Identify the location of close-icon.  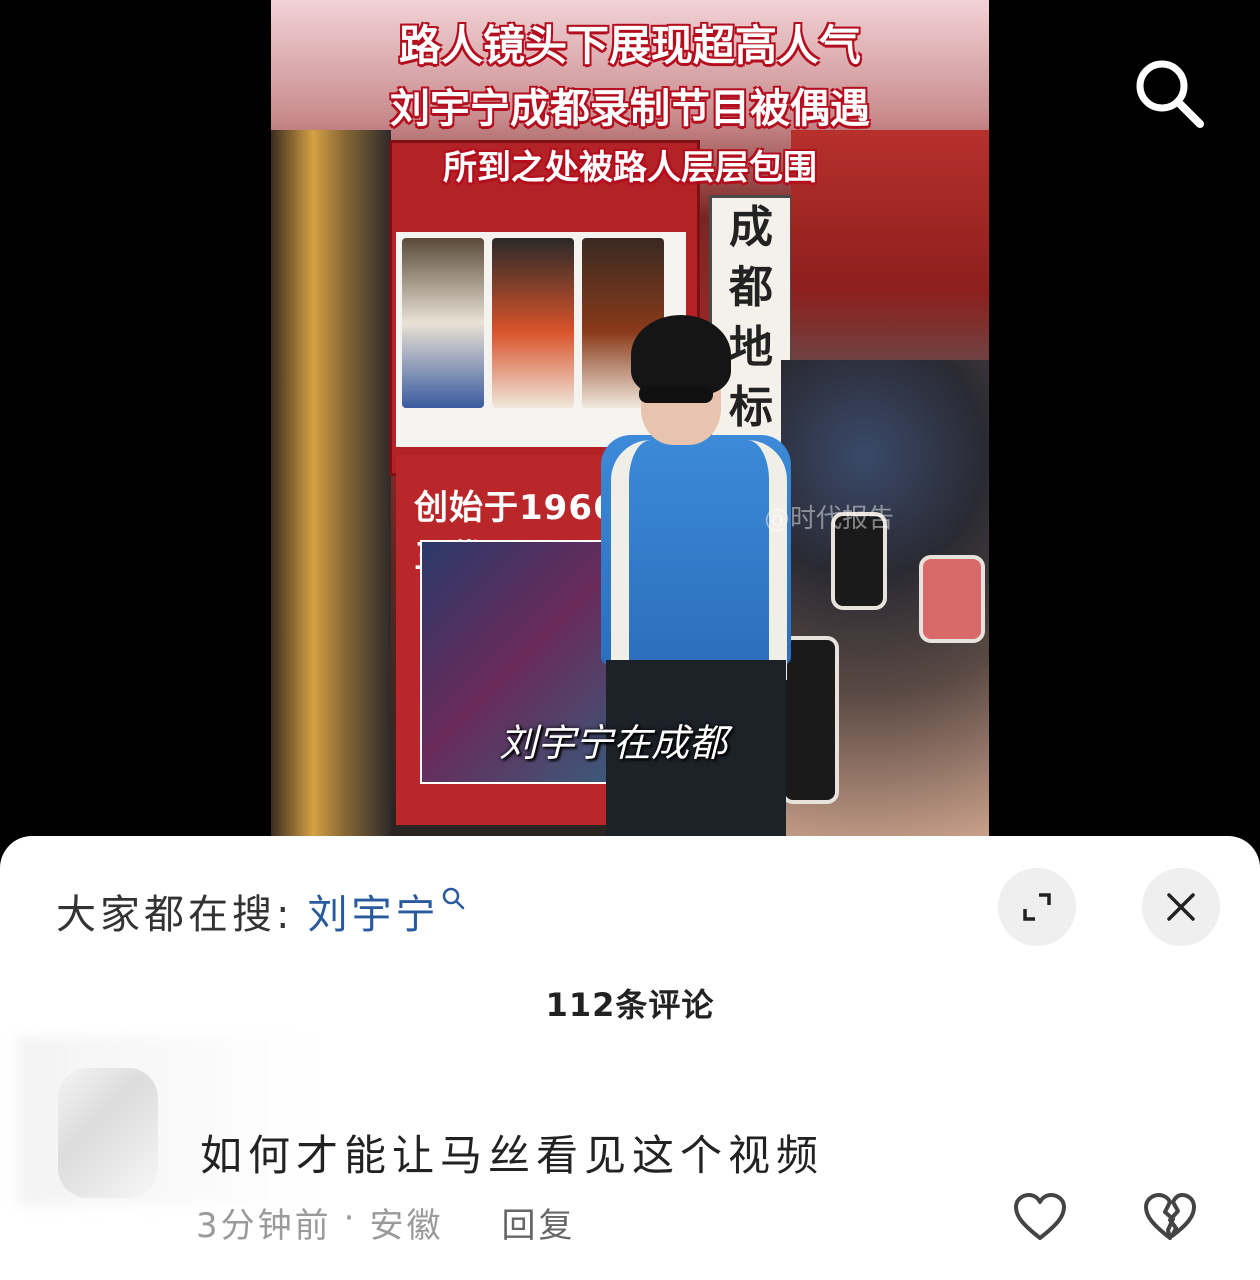
(1181, 907).